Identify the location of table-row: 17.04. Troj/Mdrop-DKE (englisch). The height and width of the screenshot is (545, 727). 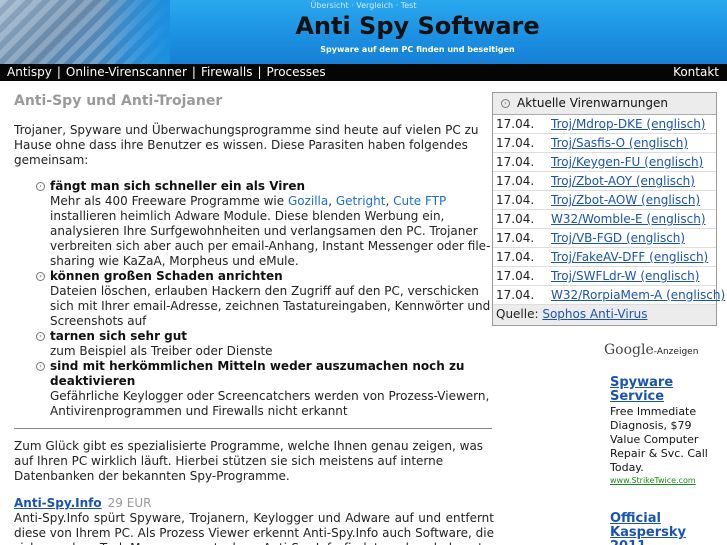
(604, 124).